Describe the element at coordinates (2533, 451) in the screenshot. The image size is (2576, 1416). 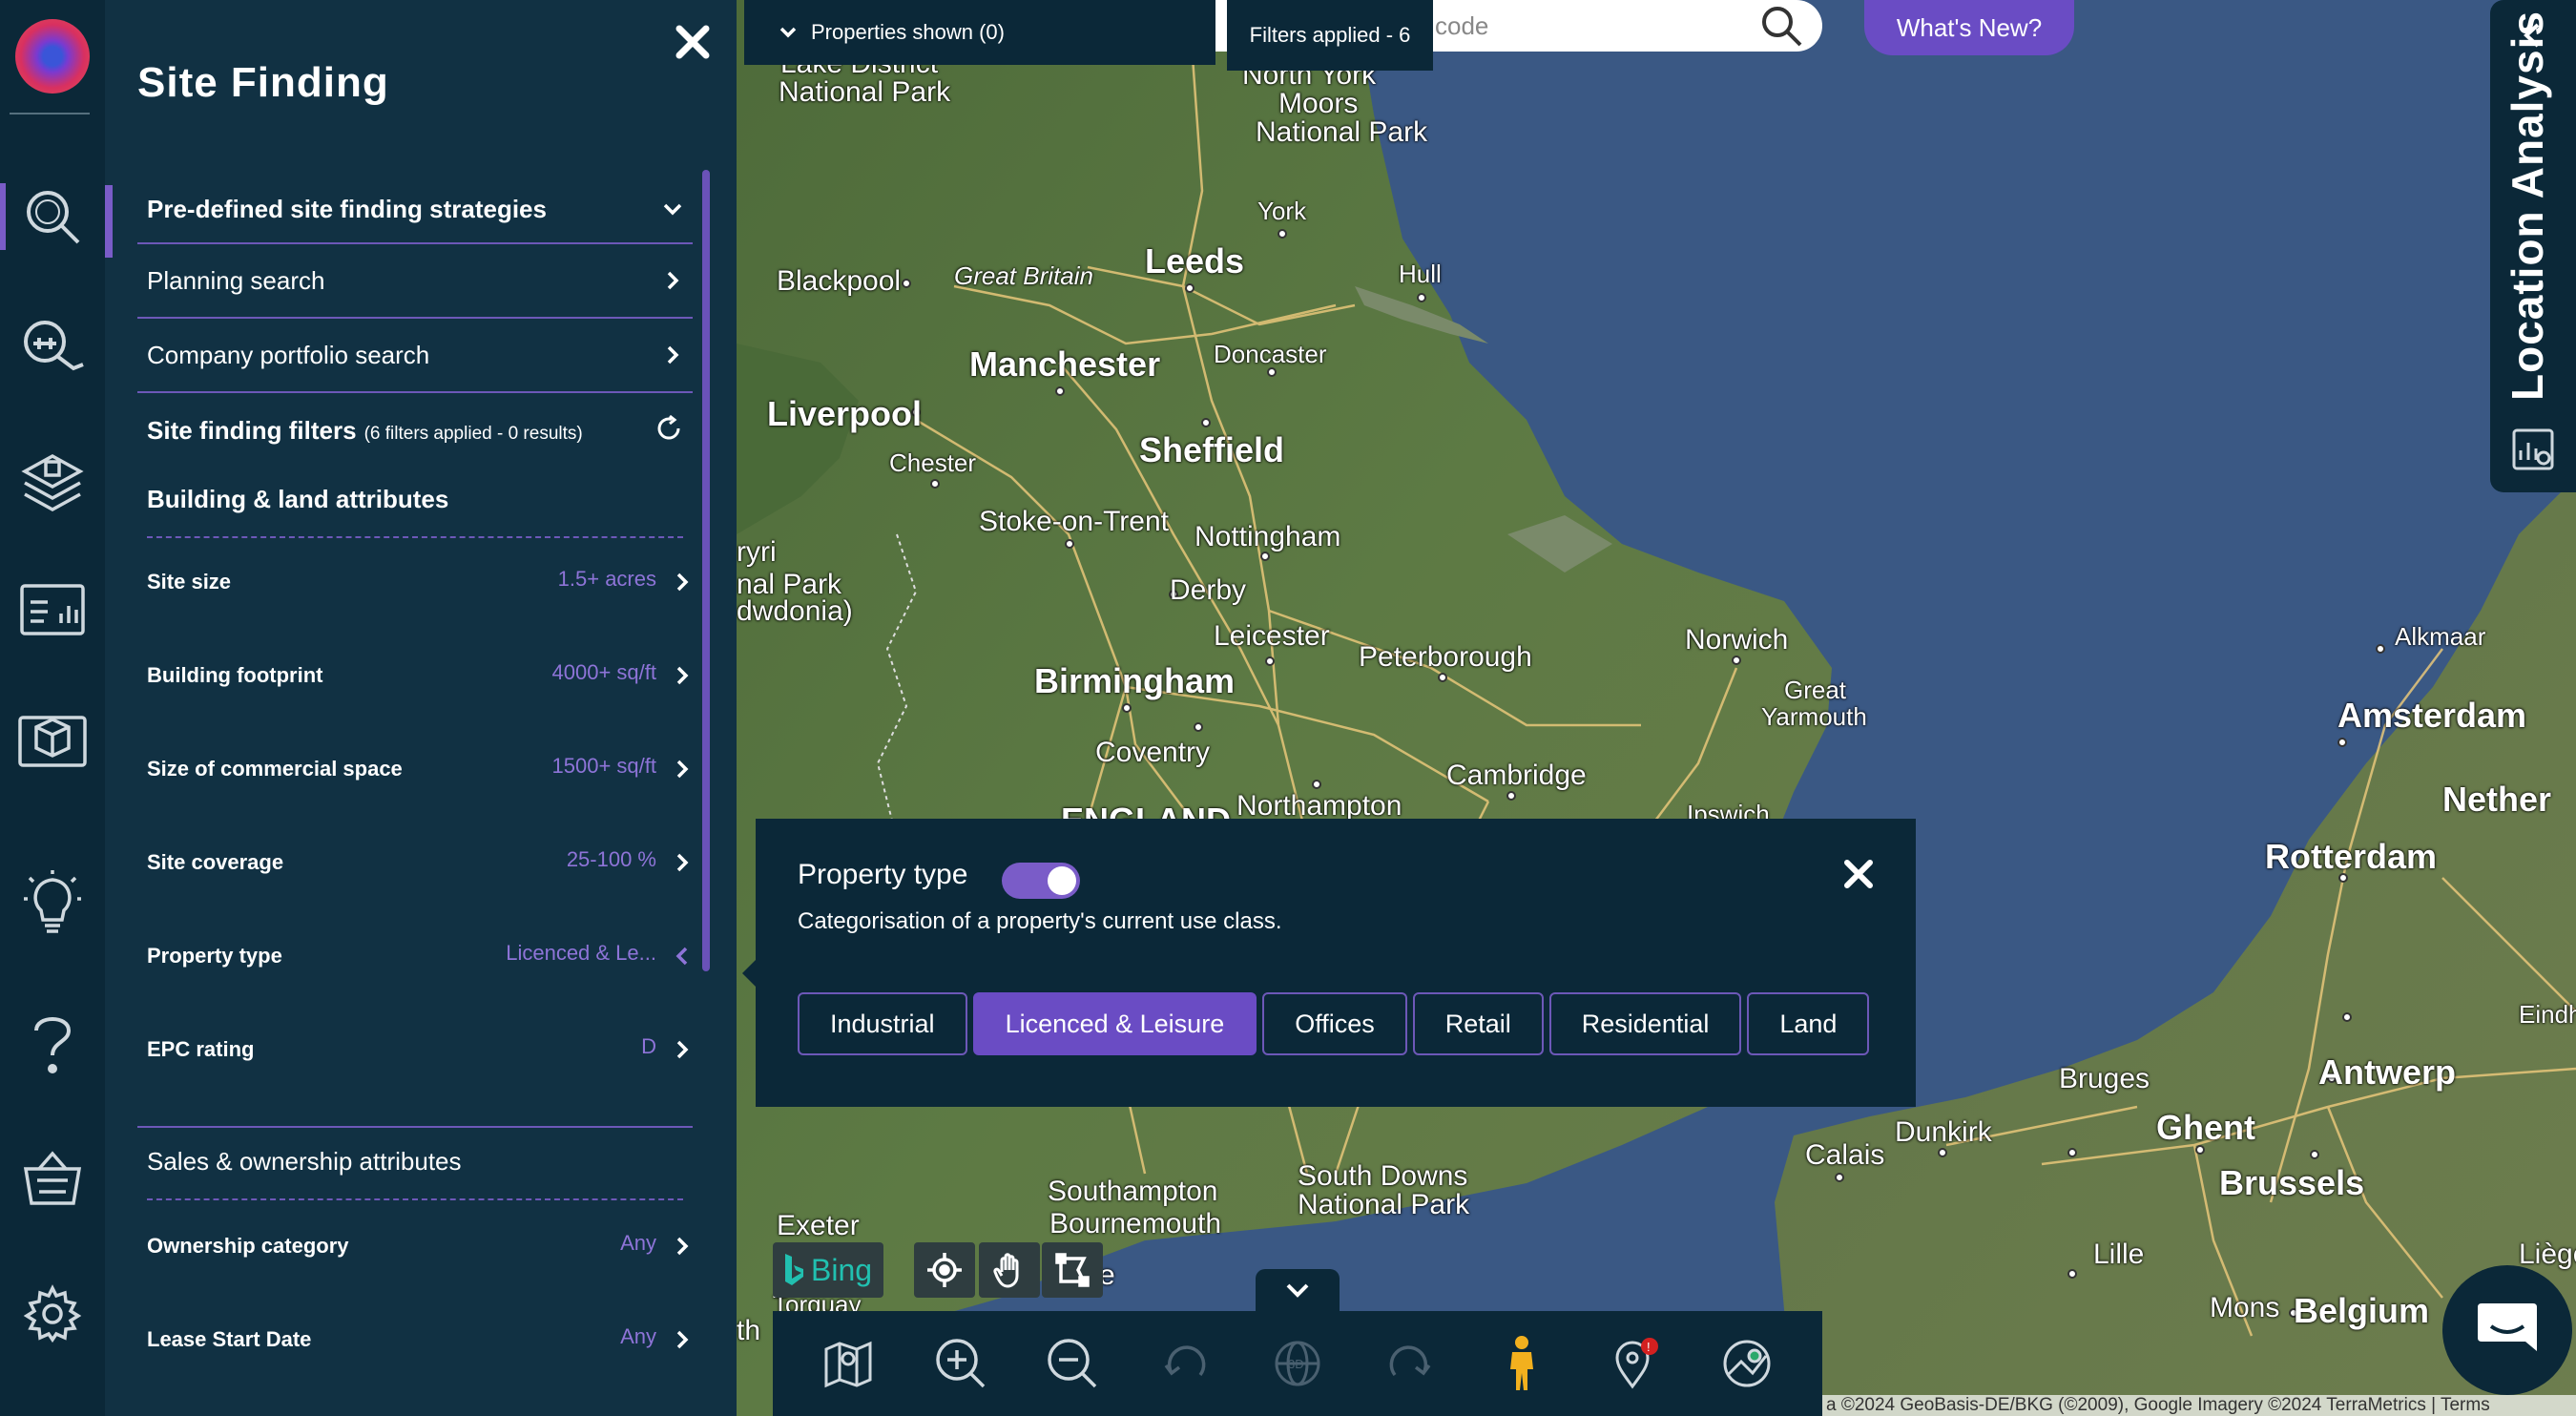
I see `analysis-chart-icon` at that location.